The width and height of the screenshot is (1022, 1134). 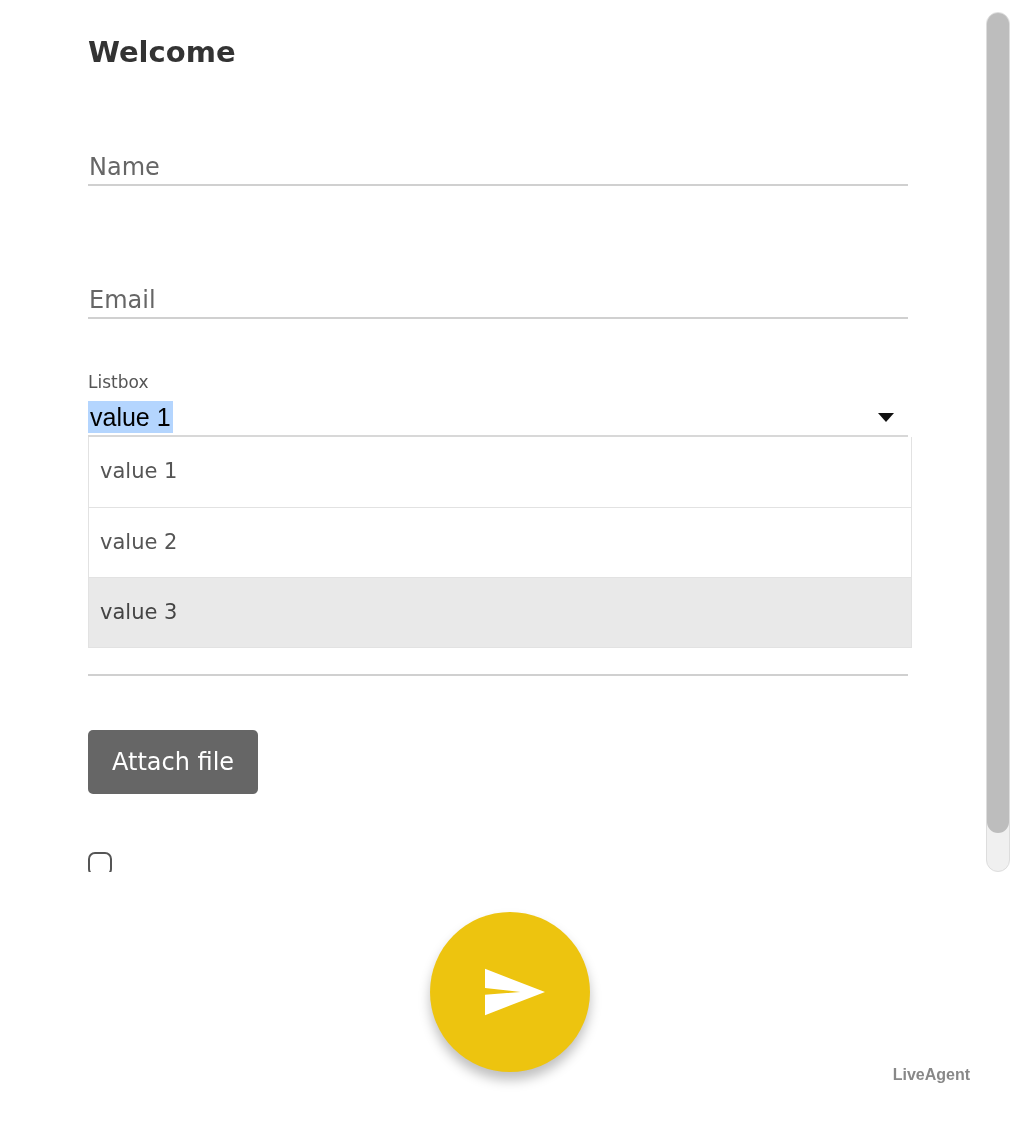 I want to click on checkbox, so click(x=100, y=862).